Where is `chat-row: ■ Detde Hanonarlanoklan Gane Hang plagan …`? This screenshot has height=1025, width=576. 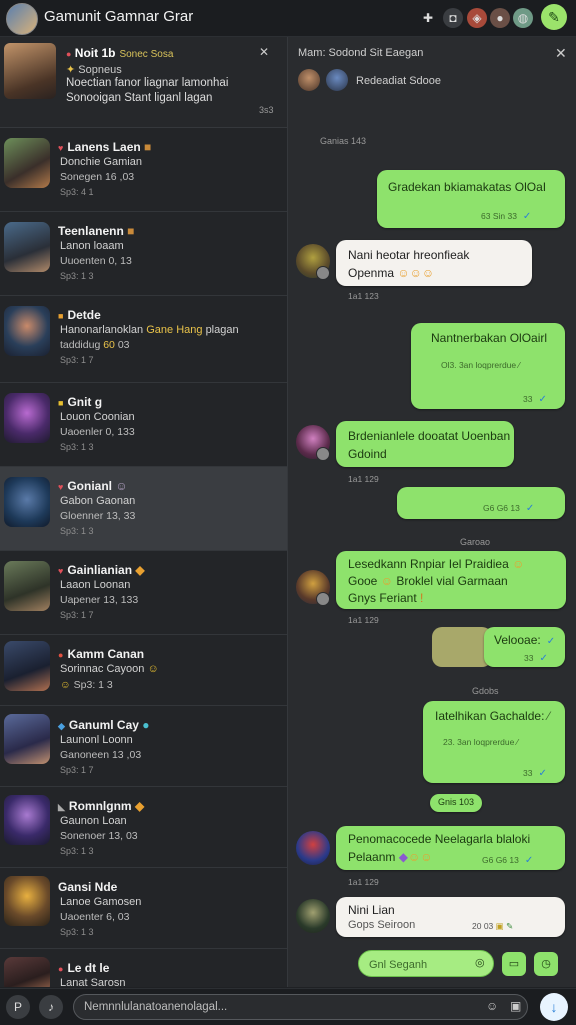 chat-row: ■ Detde Hanonarlanoklan Gane Hang plagan … is located at coordinates (143, 339).